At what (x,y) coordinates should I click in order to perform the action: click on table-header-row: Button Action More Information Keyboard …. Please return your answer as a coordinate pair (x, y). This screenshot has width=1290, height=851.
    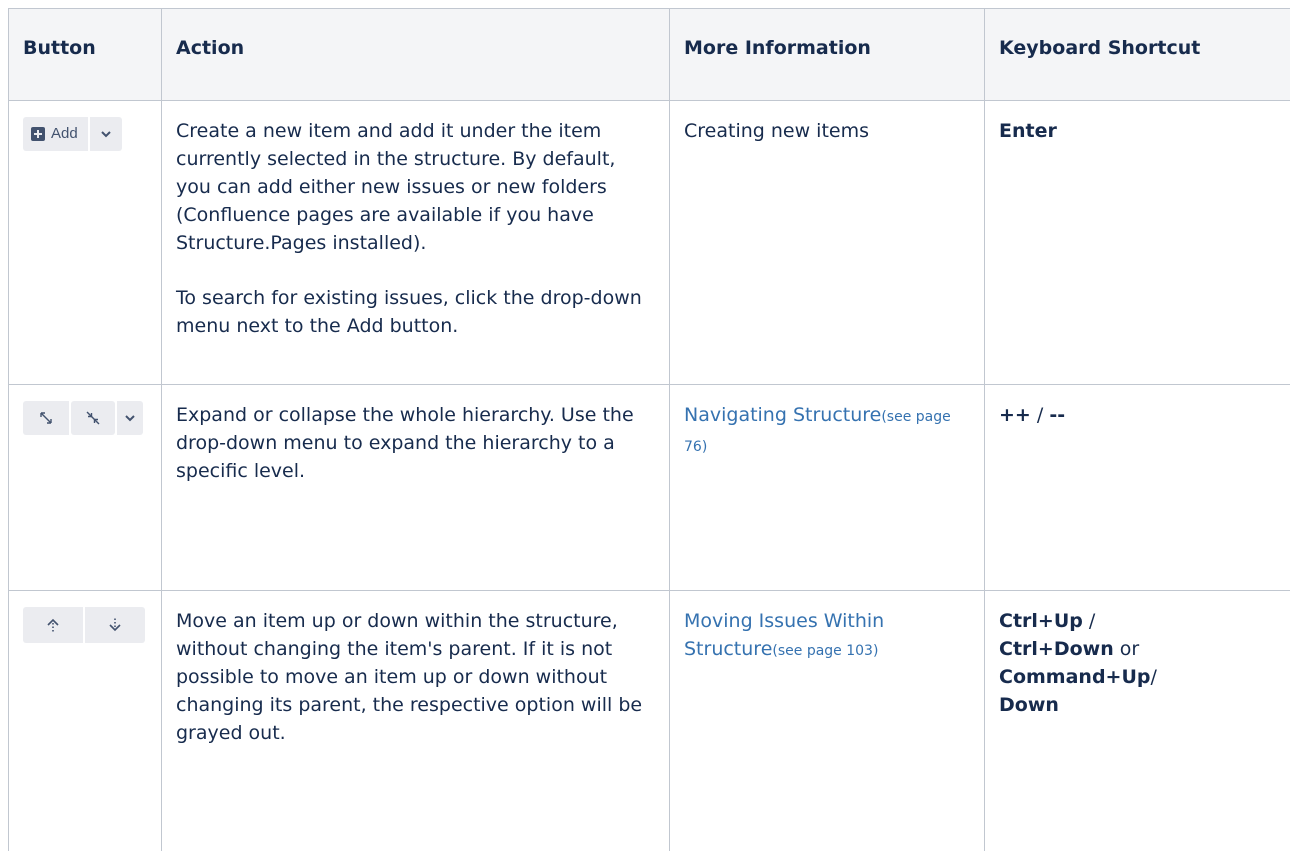
    Looking at the image, I should click on (649, 55).